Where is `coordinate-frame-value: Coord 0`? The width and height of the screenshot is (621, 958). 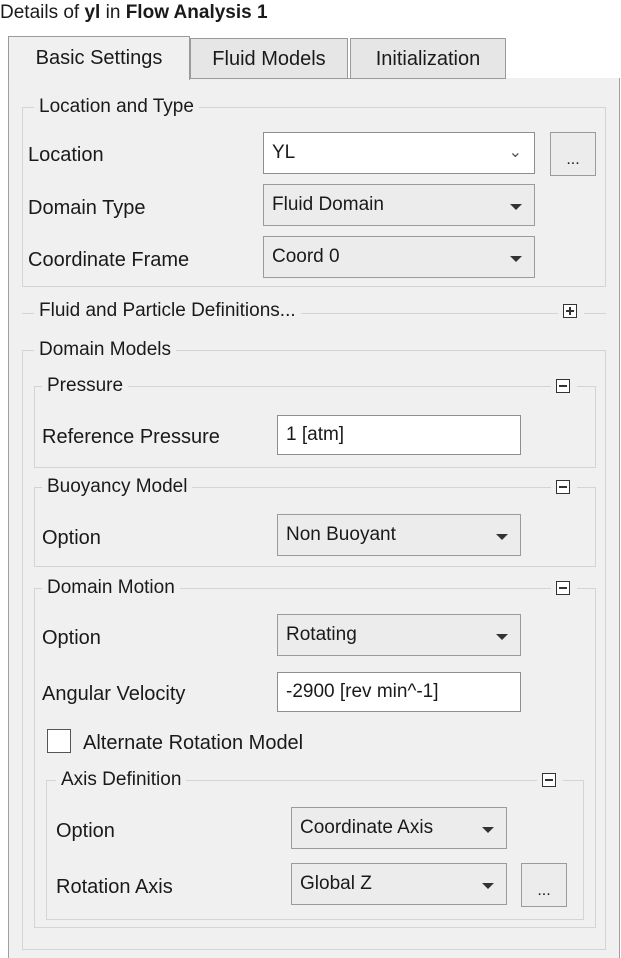 coordinate-frame-value: Coord 0 is located at coordinates (306, 256).